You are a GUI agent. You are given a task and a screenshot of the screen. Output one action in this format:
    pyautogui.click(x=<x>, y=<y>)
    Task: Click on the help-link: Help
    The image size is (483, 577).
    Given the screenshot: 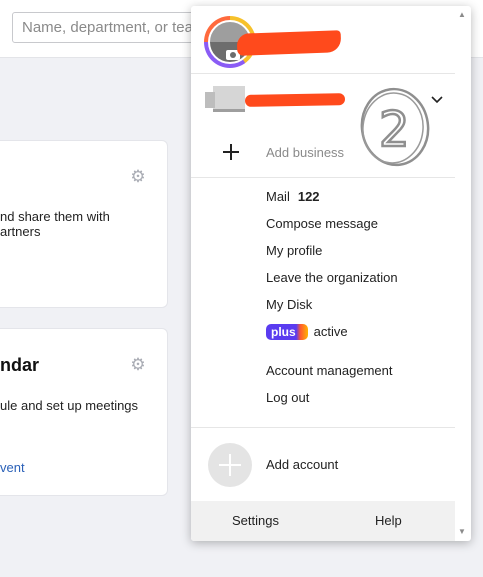 What is the action you would take?
    pyautogui.click(x=388, y=520)
    